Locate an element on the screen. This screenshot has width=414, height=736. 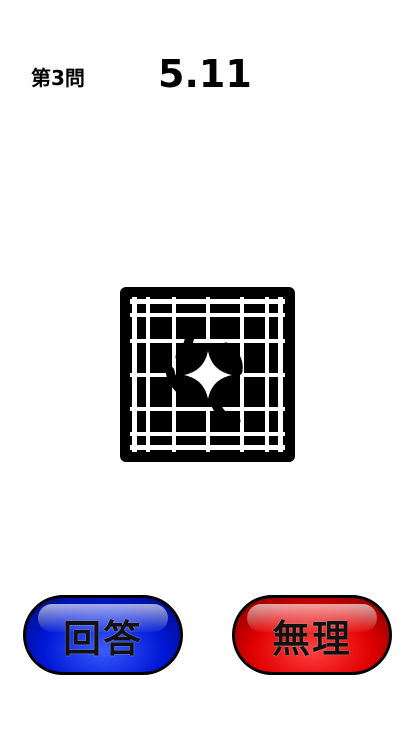
kanji-grid-puzzle-image is located at coordinates (207, 374).